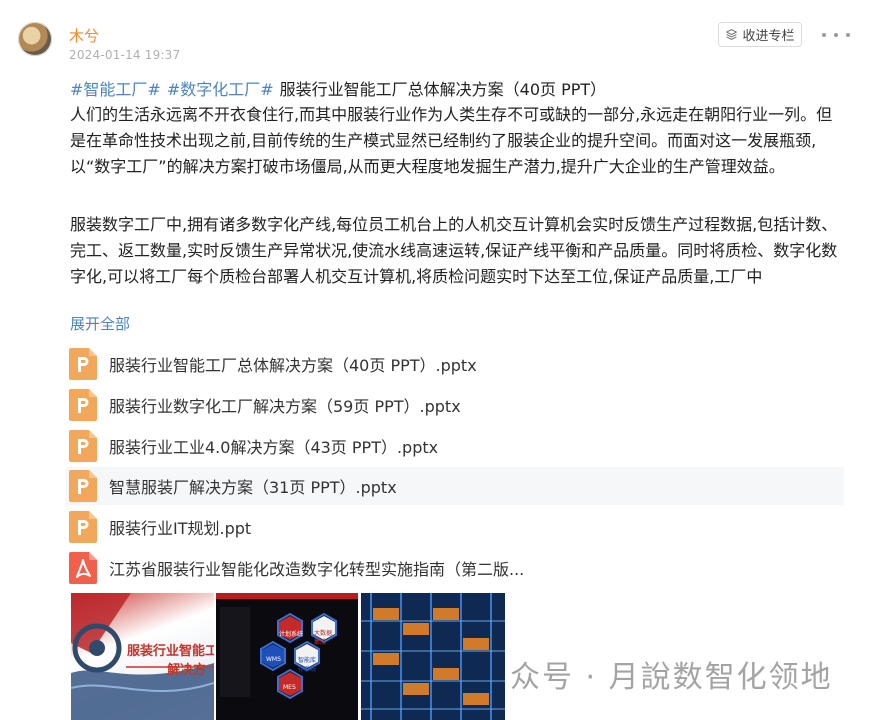 Image resolution: width=884 pixels, height=720 pixels. Describe the element at coordinates (115, 89) in the screenshot. I see `hashtag-link: #智能工厂#` at that location.